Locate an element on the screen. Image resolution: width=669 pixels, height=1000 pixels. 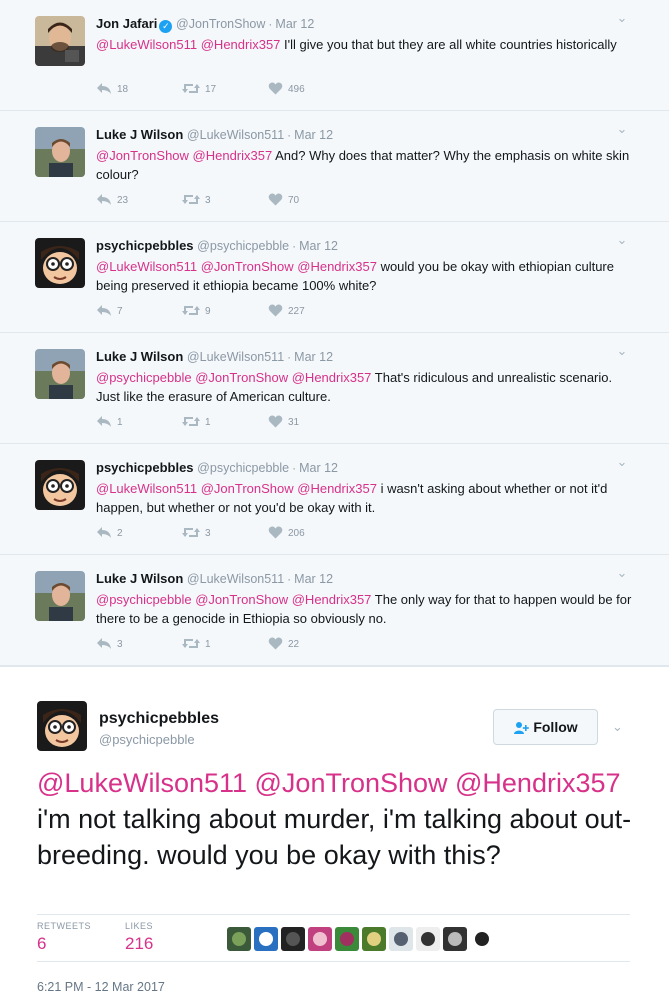
follow-button: Follow is located at coordinates (545, 727).